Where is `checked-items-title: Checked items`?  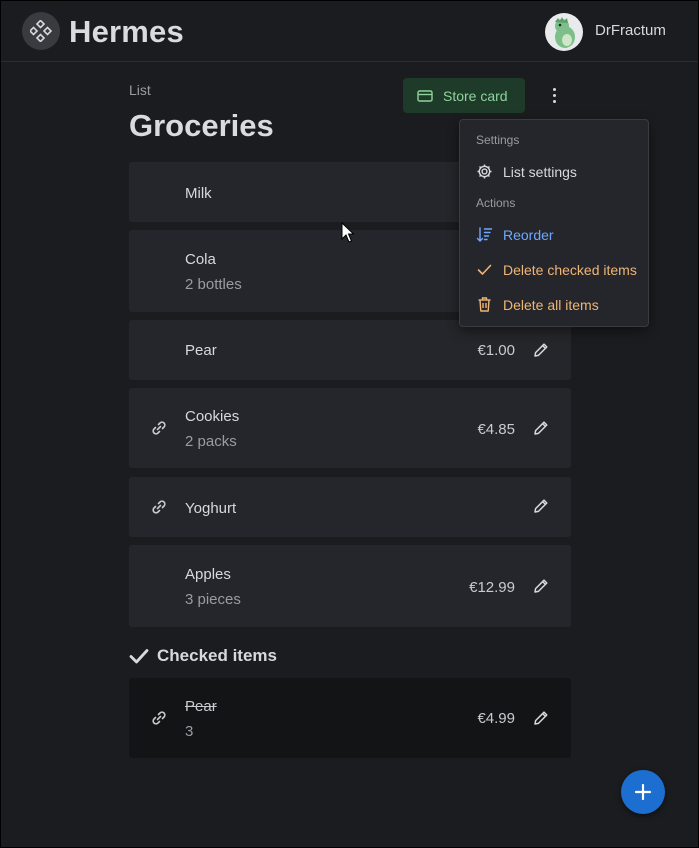
checked-items-title: Checked items is located at coordinates (217, 655).